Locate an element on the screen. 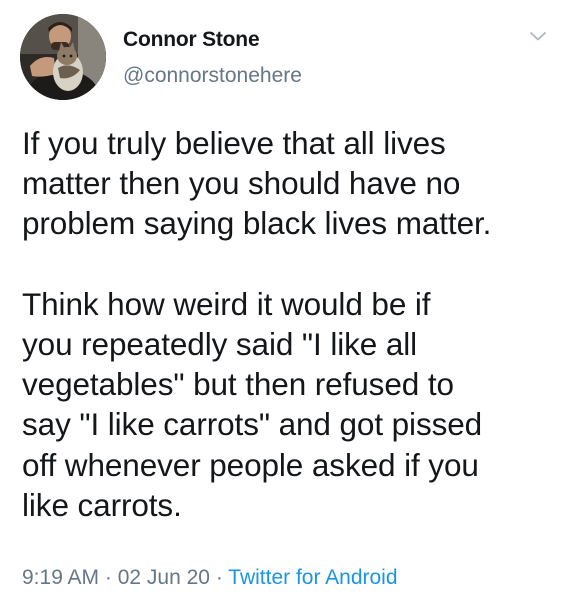 The height and width of the screenshot is (600, 568). tweet-text-line: say "I like carrots" and got pissed is located at coordinates (252, 424).